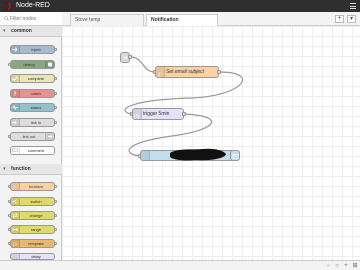  Describe the element at coordinates (15, 122) in the screenshot. I see `arrow-in-icon` at that location.